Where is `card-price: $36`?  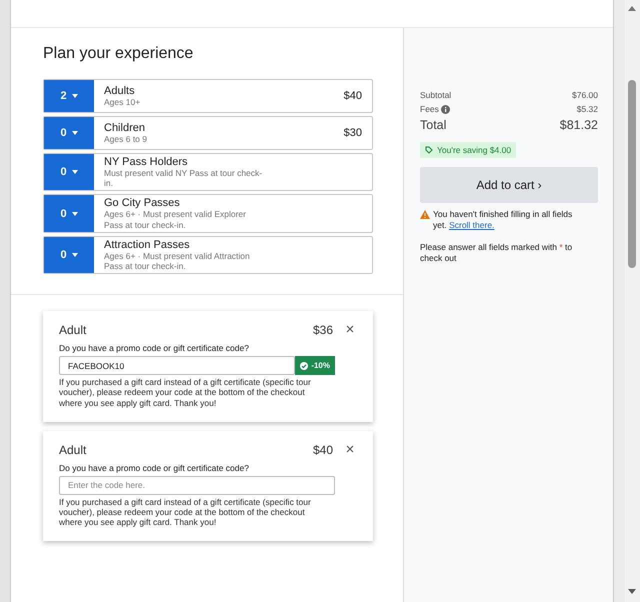
card-price: $36 is located at coordinates (322, 330).